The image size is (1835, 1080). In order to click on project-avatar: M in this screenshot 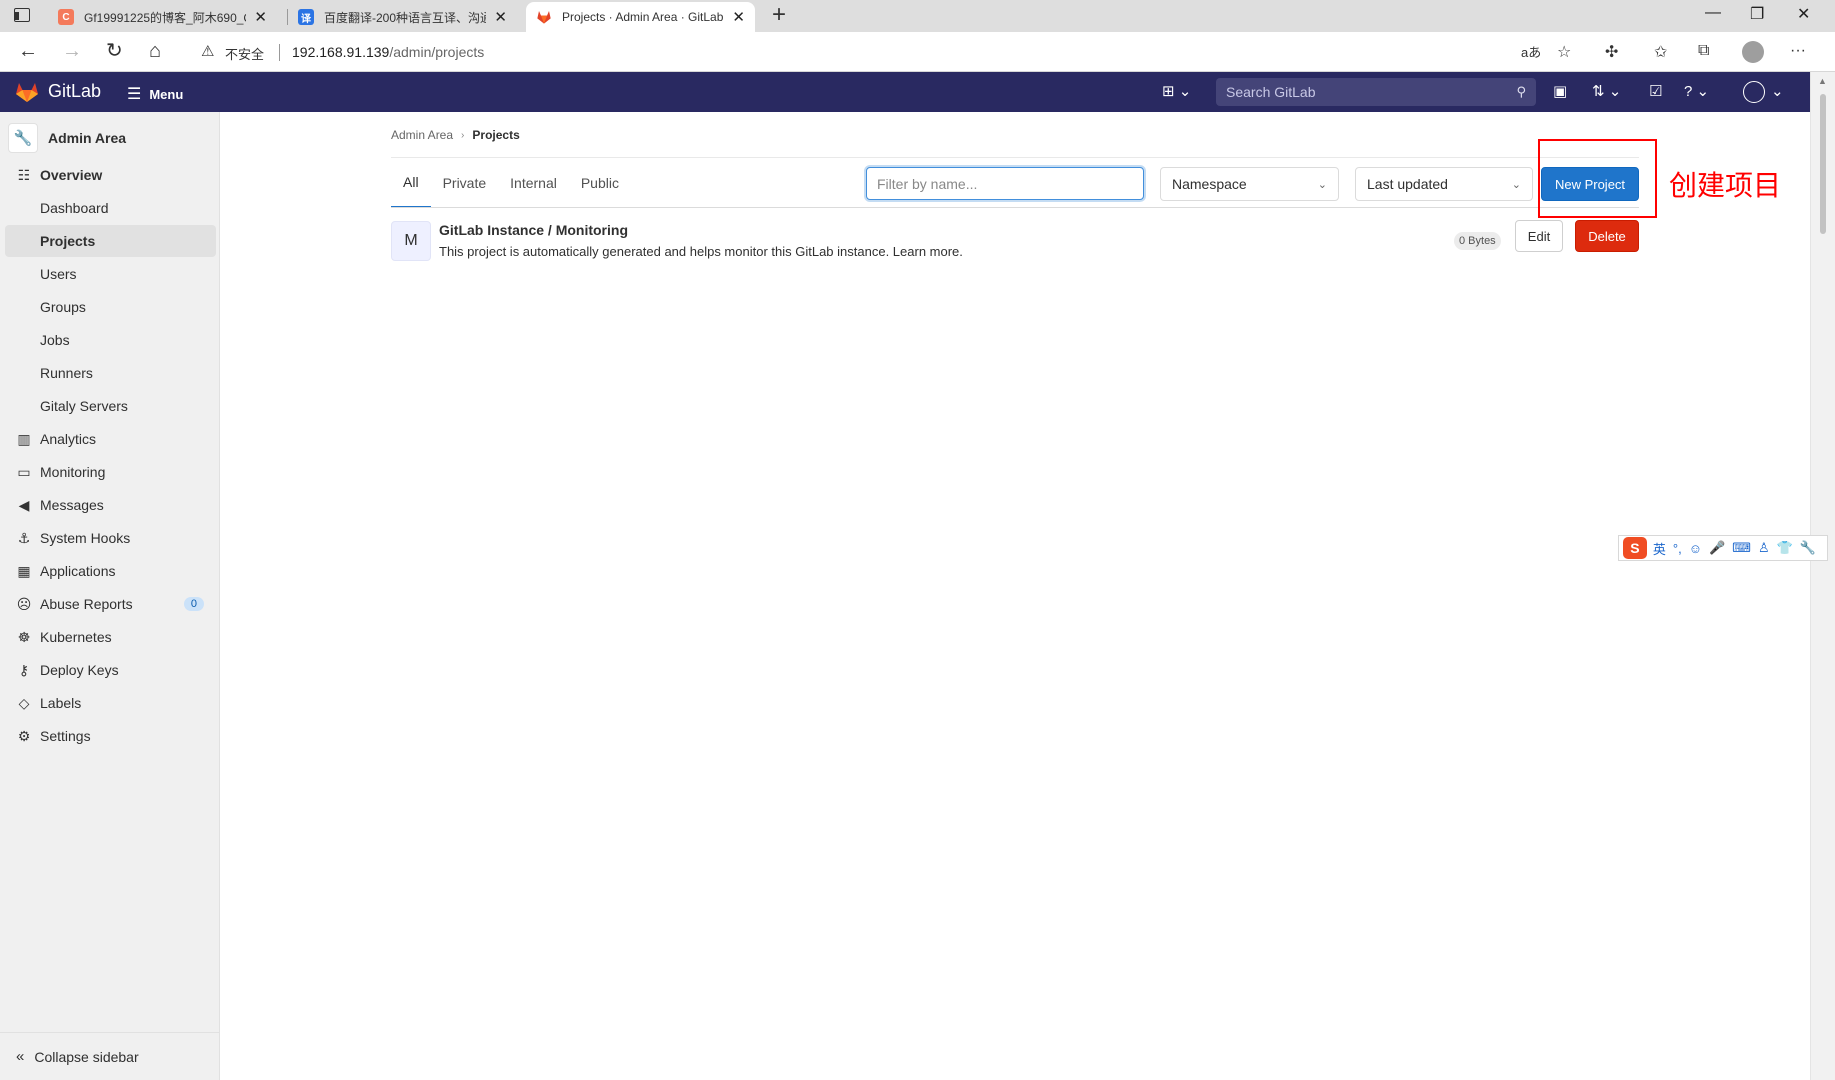, I will do `click(411, 241)`.